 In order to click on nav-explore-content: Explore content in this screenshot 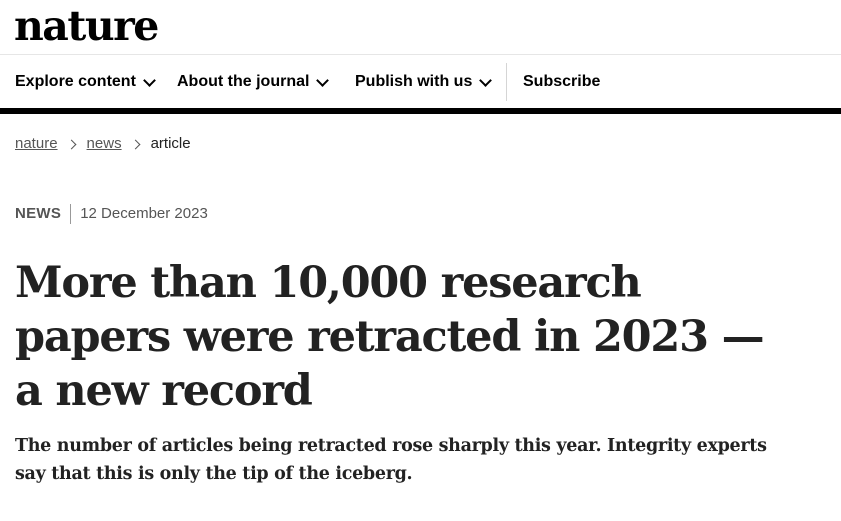, I will do `click(85, 82)`.